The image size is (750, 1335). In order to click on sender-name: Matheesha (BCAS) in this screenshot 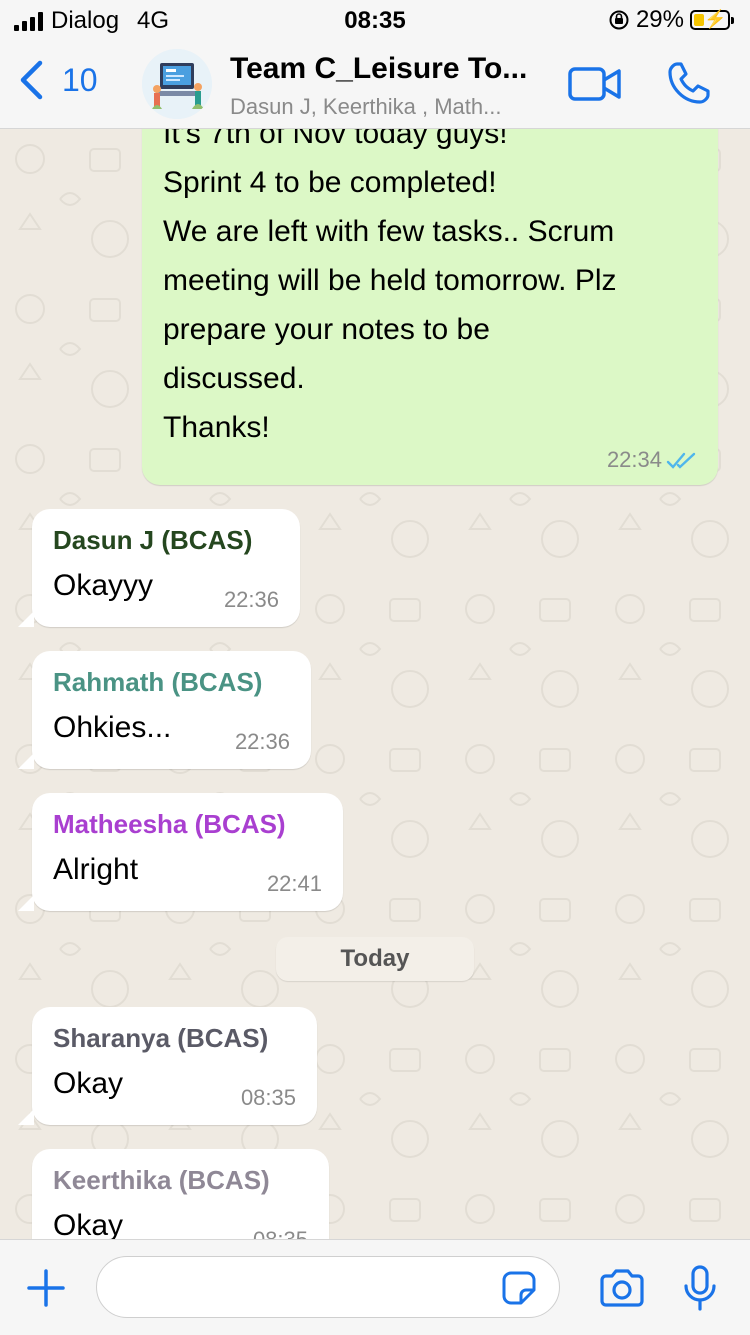, I will do `click(169, 824)`.